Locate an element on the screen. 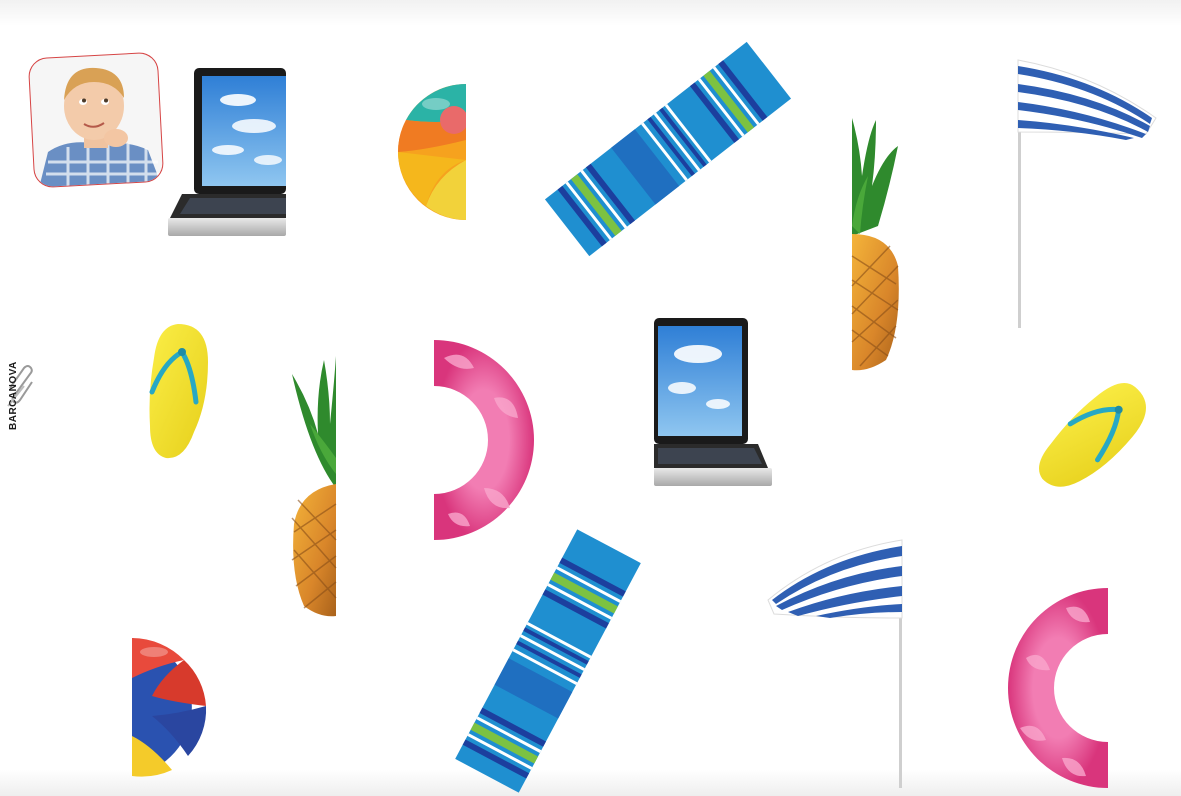 The image size is (1181, 796). brand-name: BARCANOVA is located at coordinates (13, 395).